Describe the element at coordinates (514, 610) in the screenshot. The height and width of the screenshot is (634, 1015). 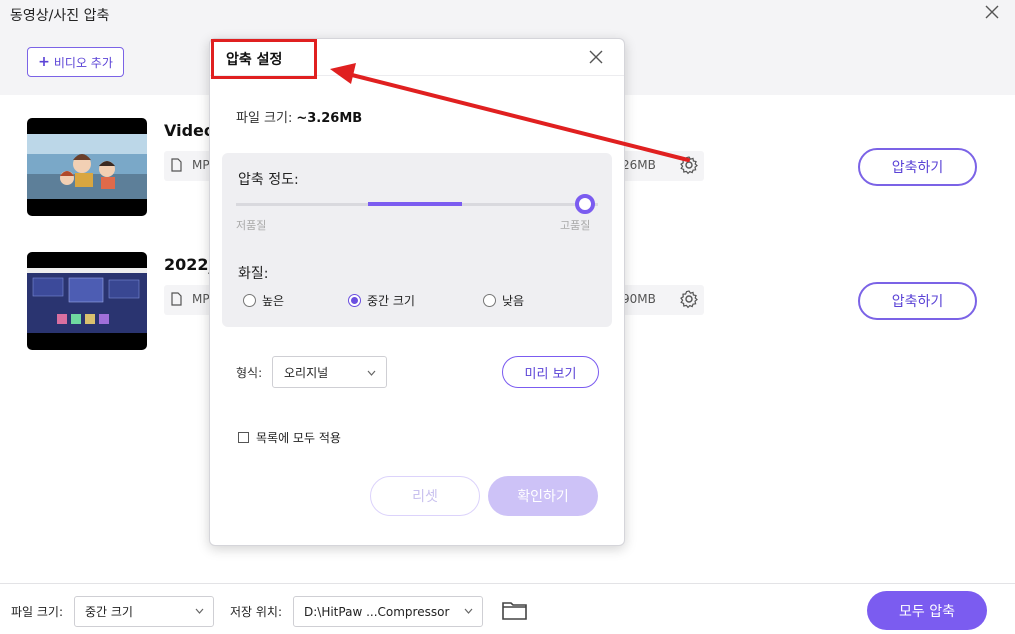
I see `folder-icon` at that location.